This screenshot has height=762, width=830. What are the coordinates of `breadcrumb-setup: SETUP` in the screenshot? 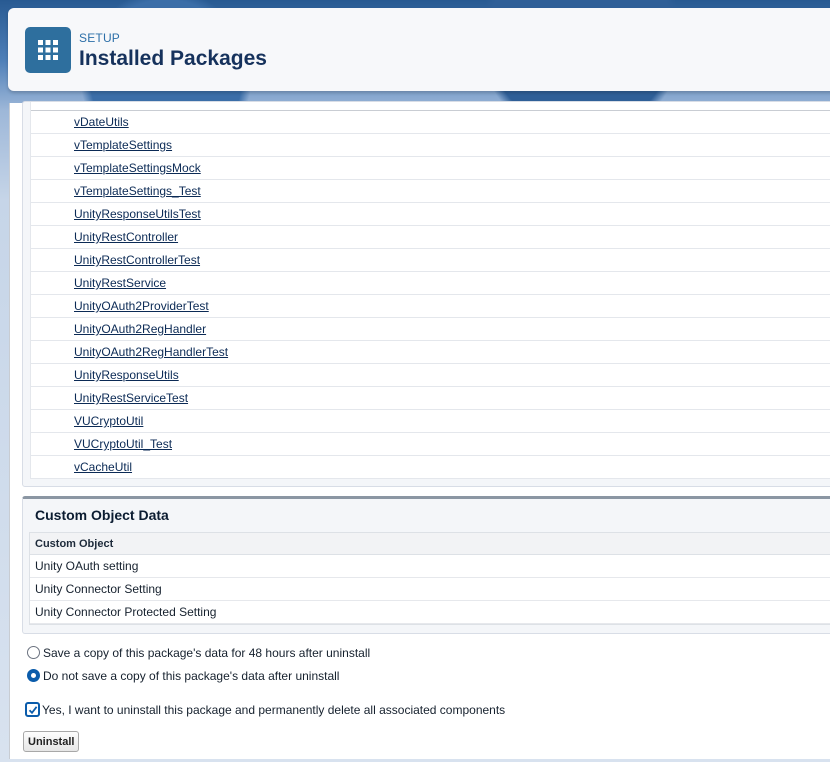 It's located at (99, 38).